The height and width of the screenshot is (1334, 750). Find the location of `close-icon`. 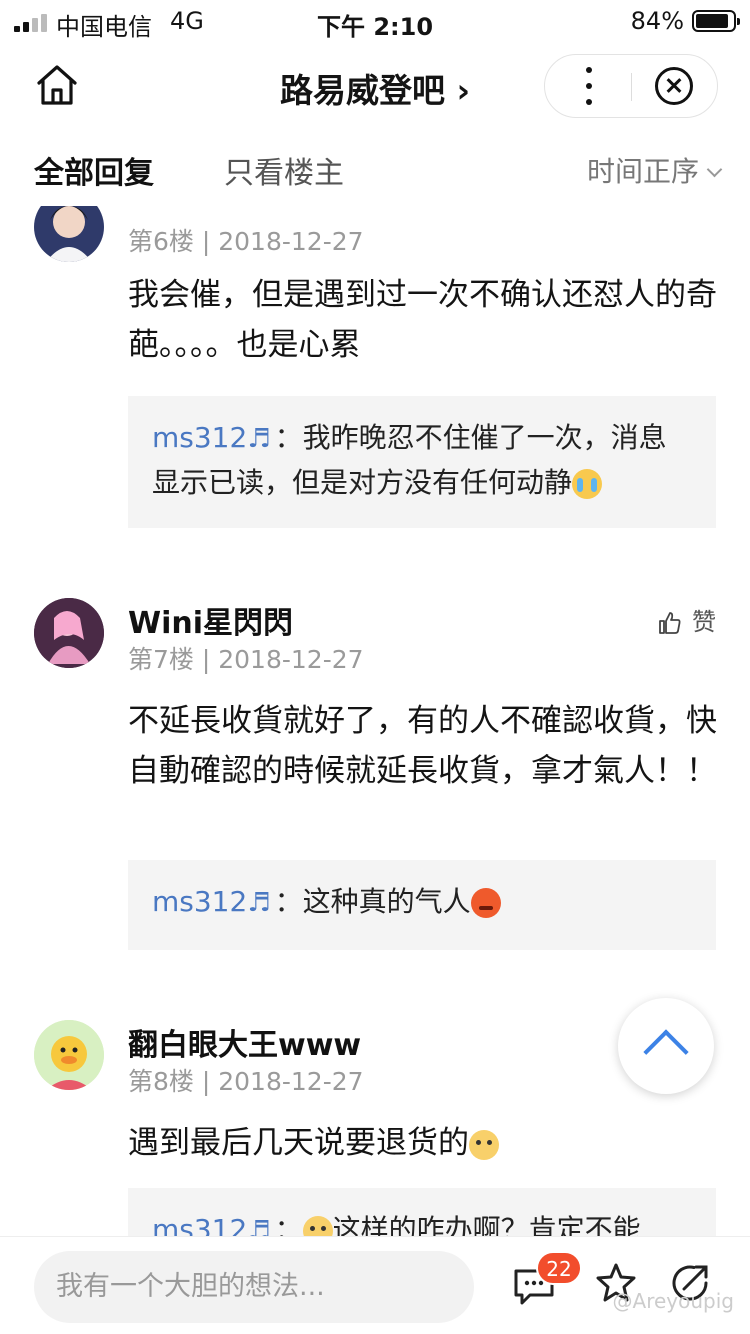

close-icon is located at coordinates (674, 86).